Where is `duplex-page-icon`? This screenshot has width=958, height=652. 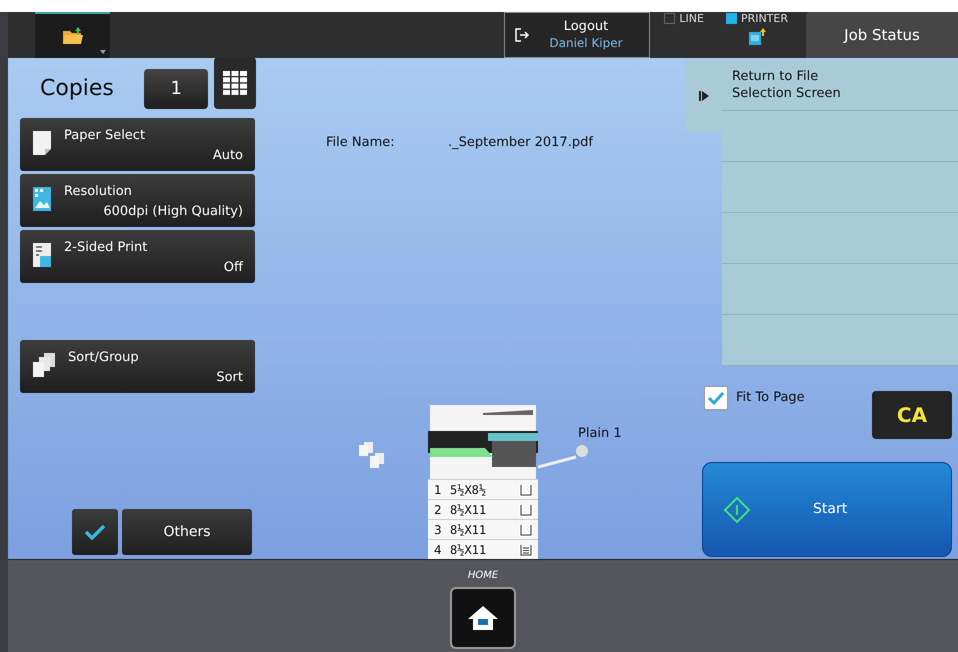
duplex-page-icon is located at coordinates (42, 255).